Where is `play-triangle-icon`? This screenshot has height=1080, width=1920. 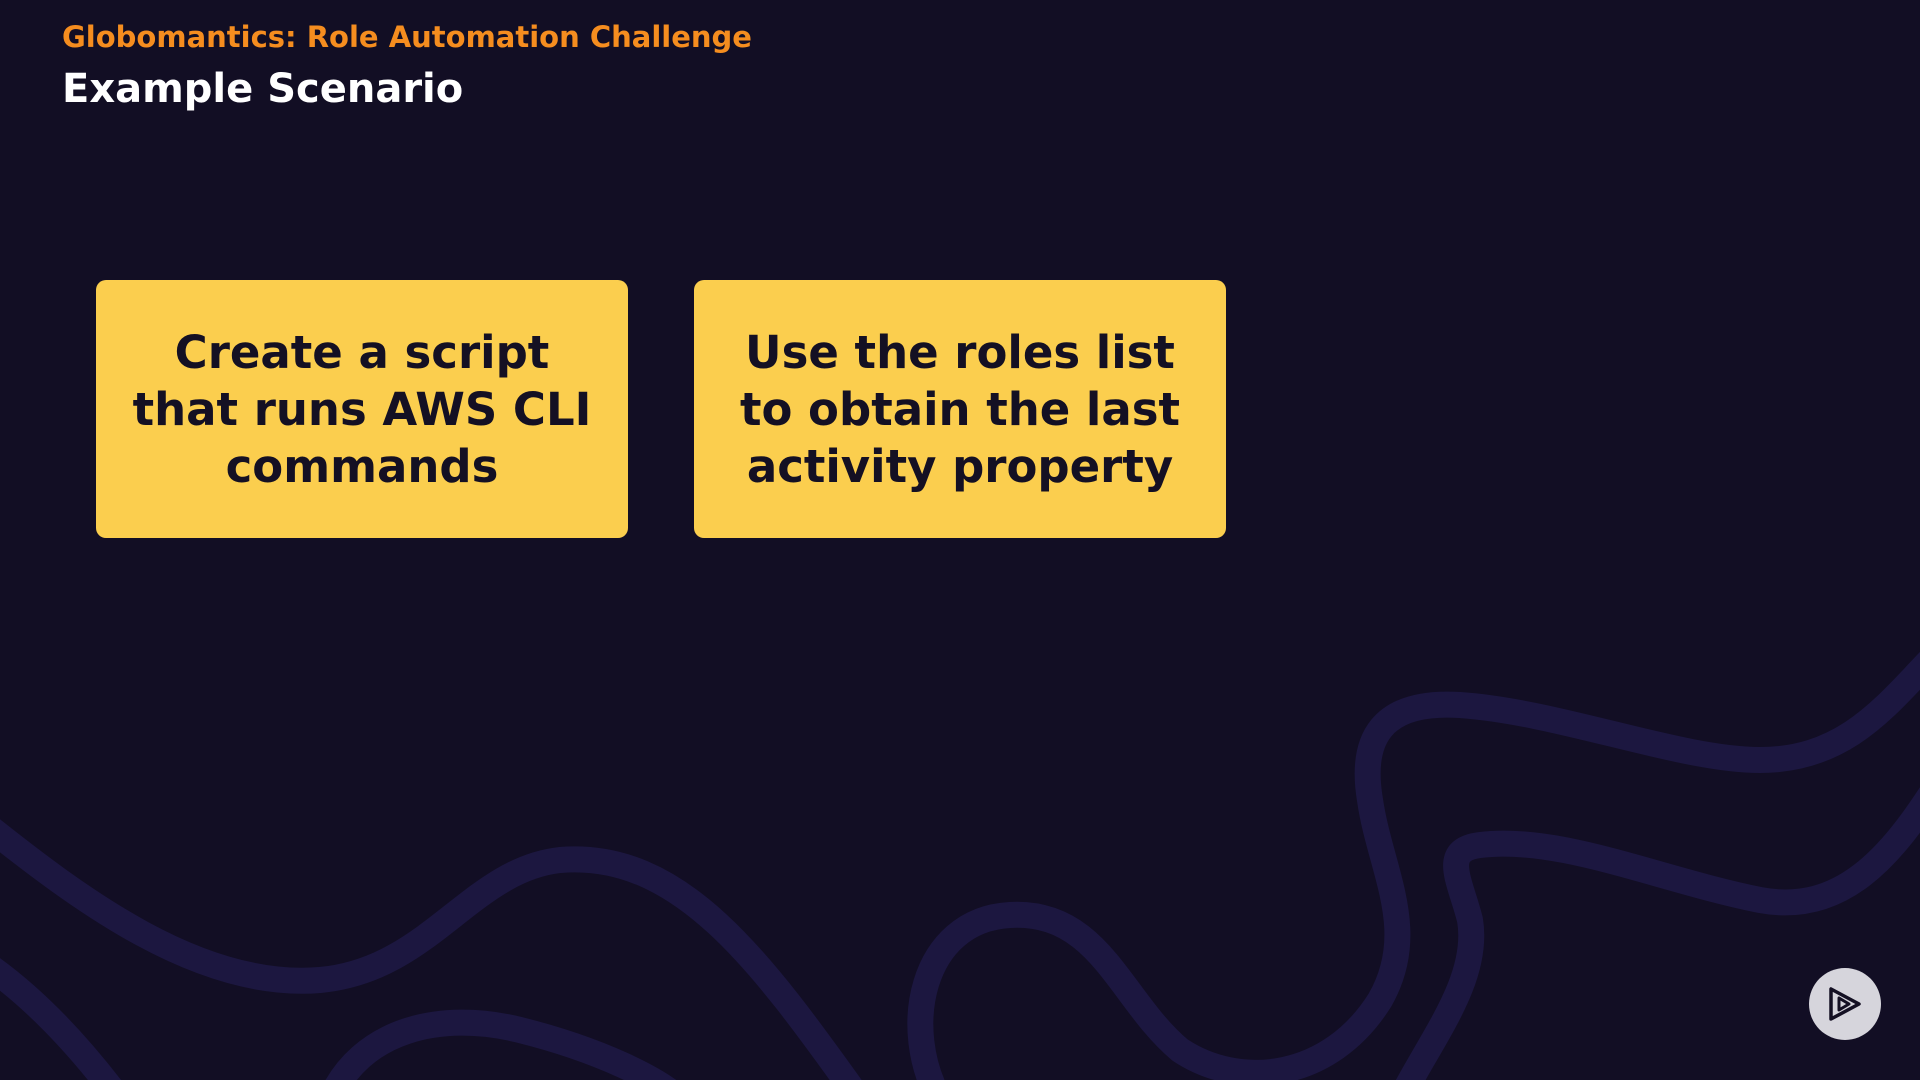 play-triangle-icon is located at coordinates (1845, 1004).